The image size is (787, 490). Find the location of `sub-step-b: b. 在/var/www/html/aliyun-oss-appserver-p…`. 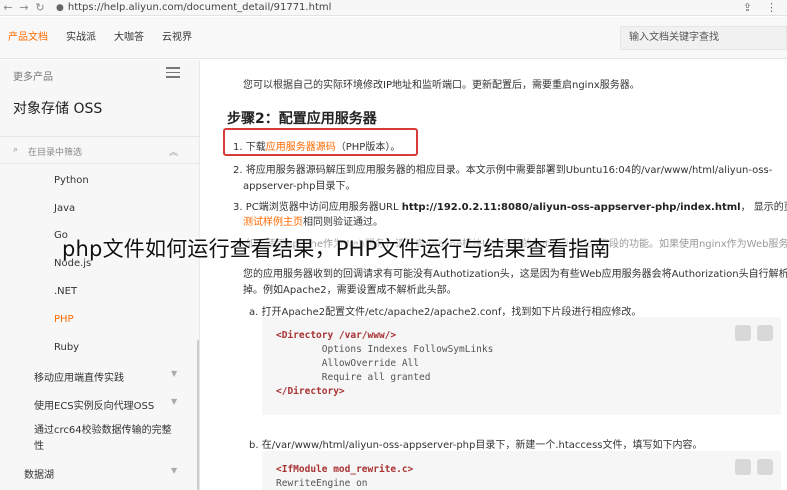

sub-step-b: b. 在/var/www/html/aliyun-oss-appserver-p… is located at coordinates (476, 445).